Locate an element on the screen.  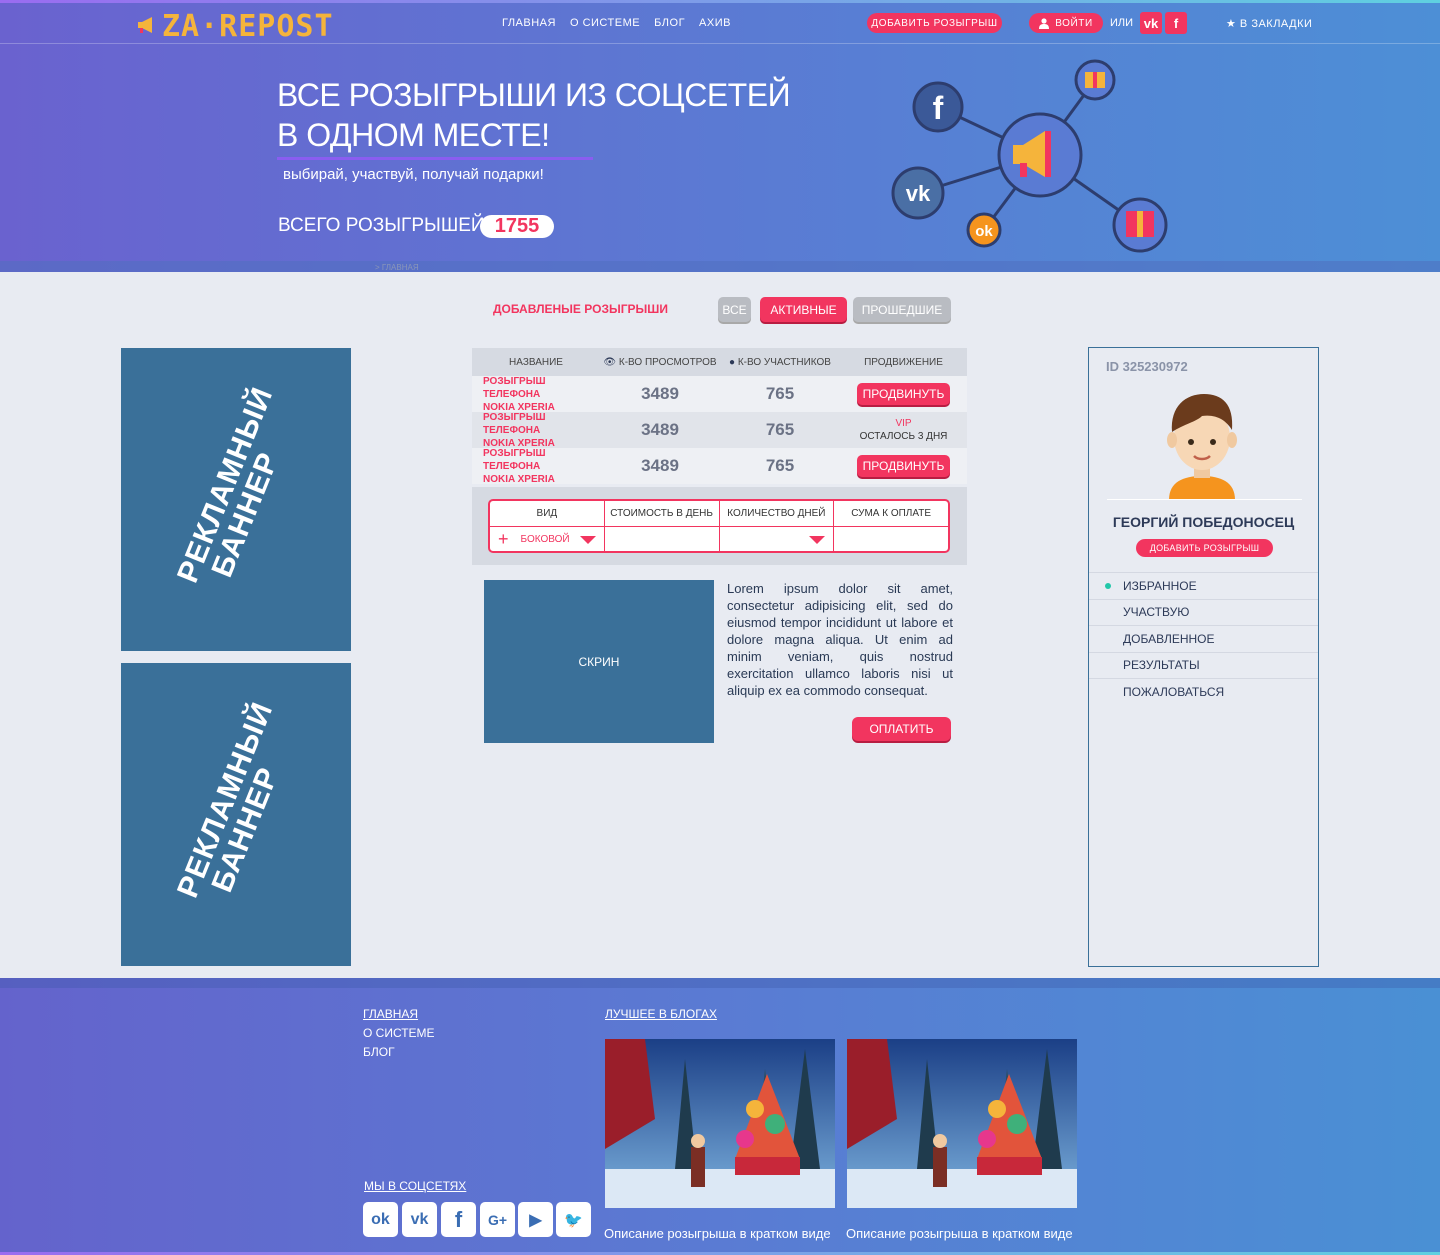
menu-item-results: РЕЗУЛЬТАТЫ is located at coordinates (1203, 665).